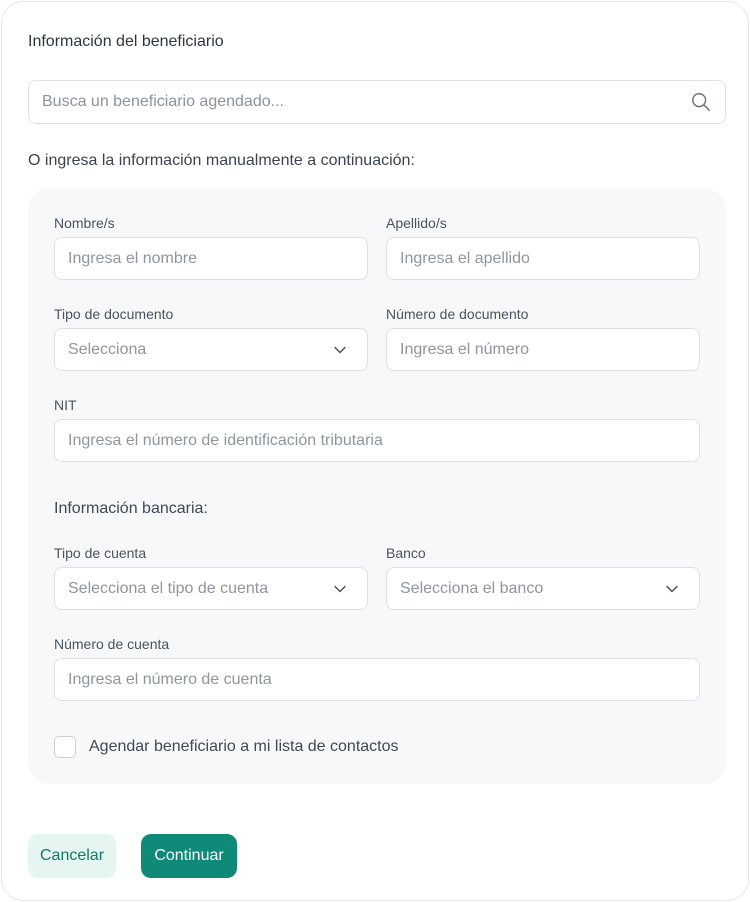 Image resolution: width=750 pixels, height=902 pixels. What do you see at coordinates (362, 102) in the screenshot?
I see `search-input` at bounding box center [362, 102].